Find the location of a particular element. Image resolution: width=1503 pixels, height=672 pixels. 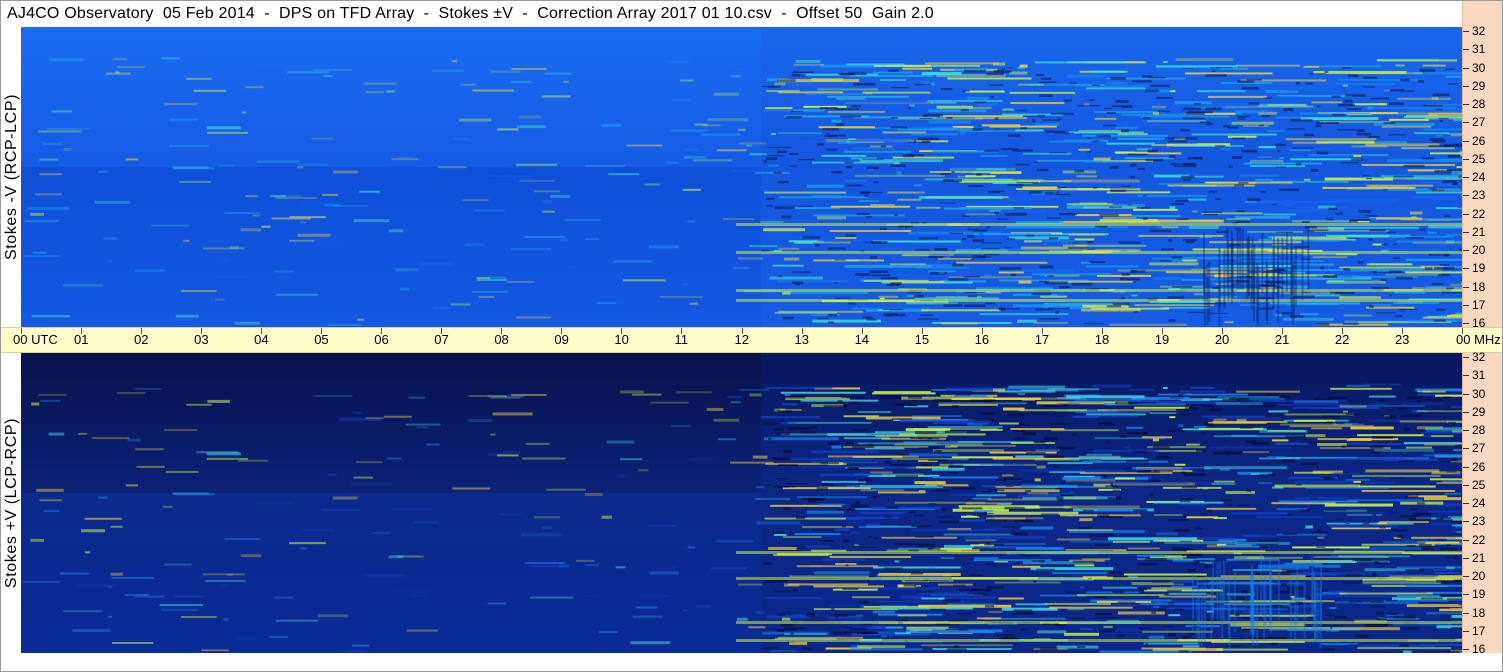

vertical-striation is located at coordinates (1270, 587).